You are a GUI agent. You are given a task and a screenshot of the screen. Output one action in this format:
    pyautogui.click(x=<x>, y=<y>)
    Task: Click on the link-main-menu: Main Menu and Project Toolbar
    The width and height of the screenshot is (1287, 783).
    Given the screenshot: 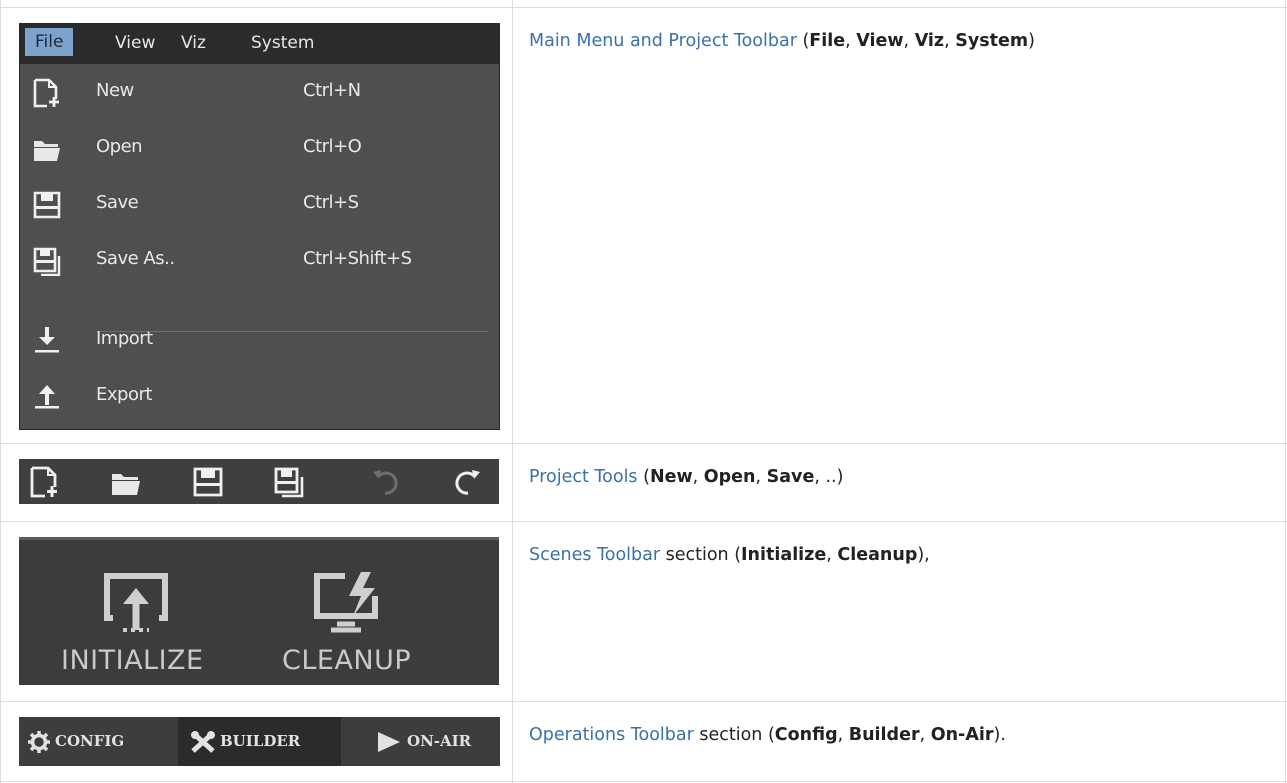 What is the action you would take?
    pyautogui.click(x=663, y=41)
    